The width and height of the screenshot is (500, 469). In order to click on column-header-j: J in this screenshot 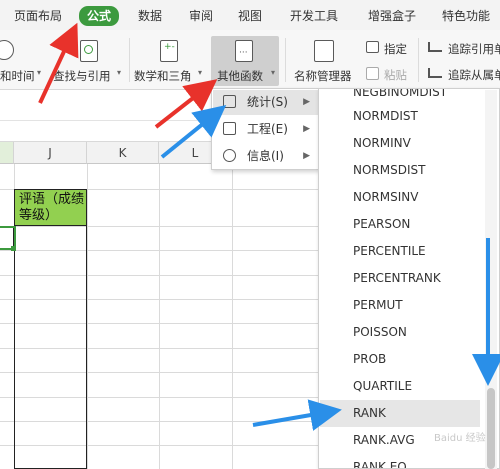, I will do `click(50, 153)`.